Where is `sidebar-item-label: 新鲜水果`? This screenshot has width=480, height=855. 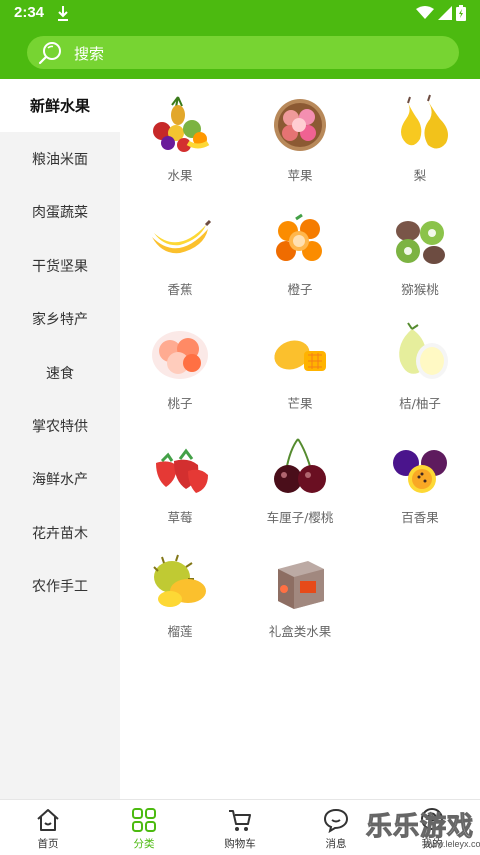 sidebar-item-label: 新鲜水果 is located at coordinates (59, 106).